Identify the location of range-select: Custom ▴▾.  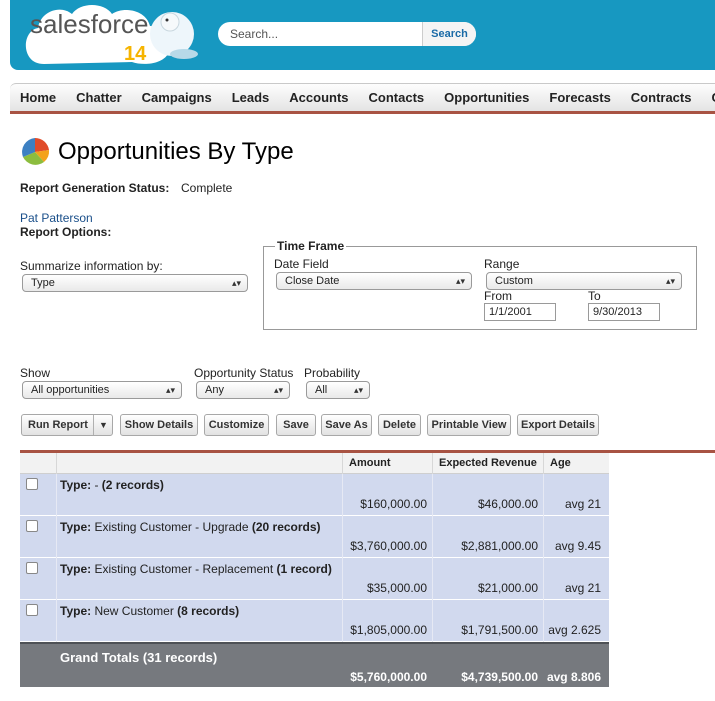
(584, 281).